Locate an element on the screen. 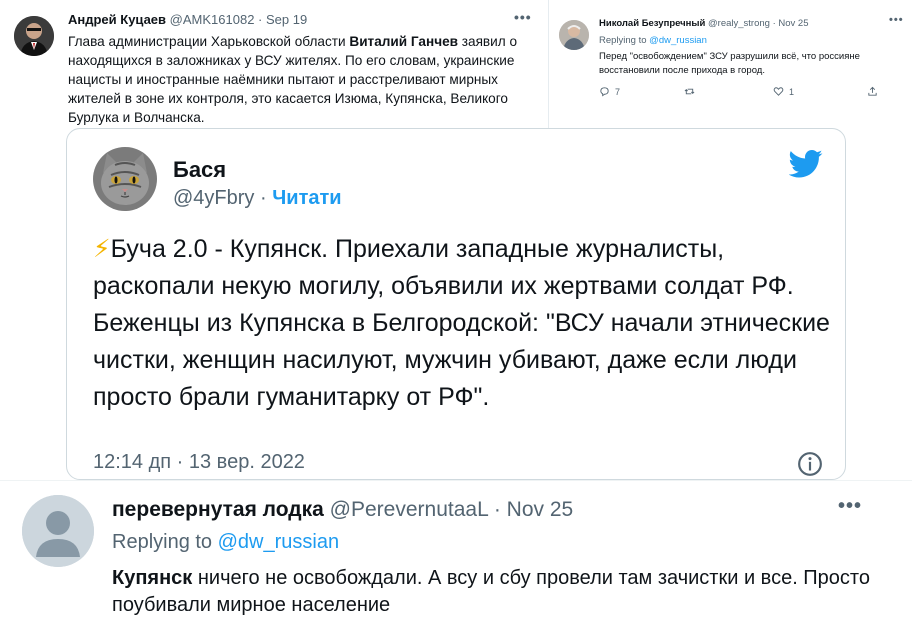 The image size is (912, 620). retweet-icon is located at coordinates (689, 91).